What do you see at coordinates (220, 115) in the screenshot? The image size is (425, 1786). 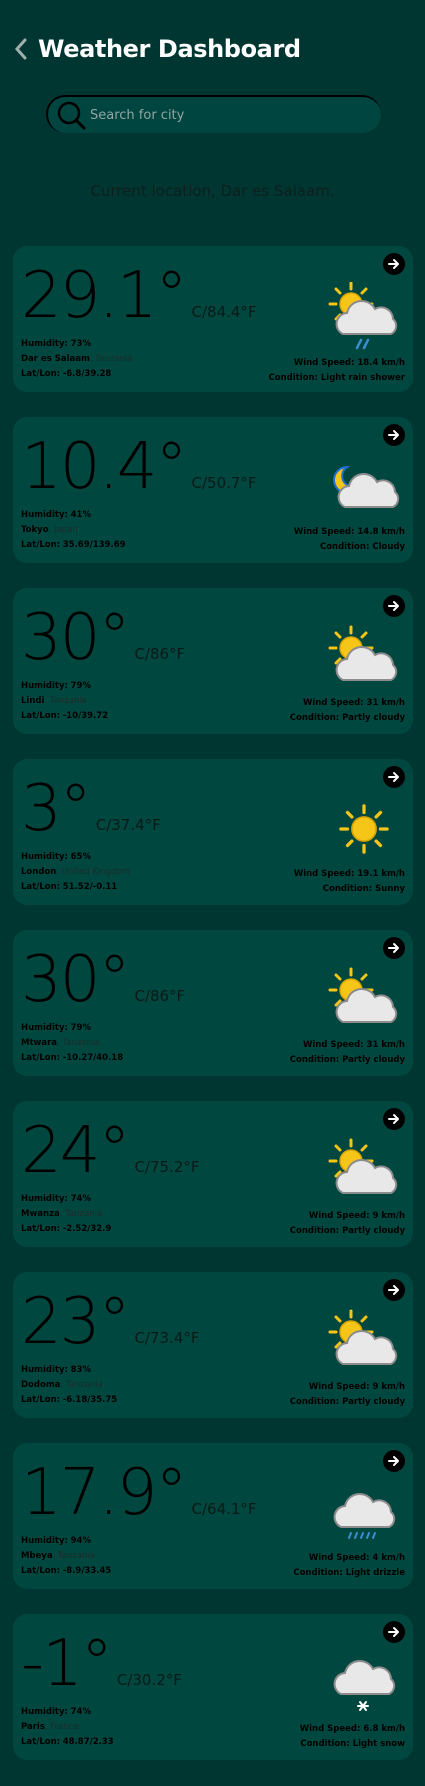 I see `search-input` at bounding box center [220, 115].